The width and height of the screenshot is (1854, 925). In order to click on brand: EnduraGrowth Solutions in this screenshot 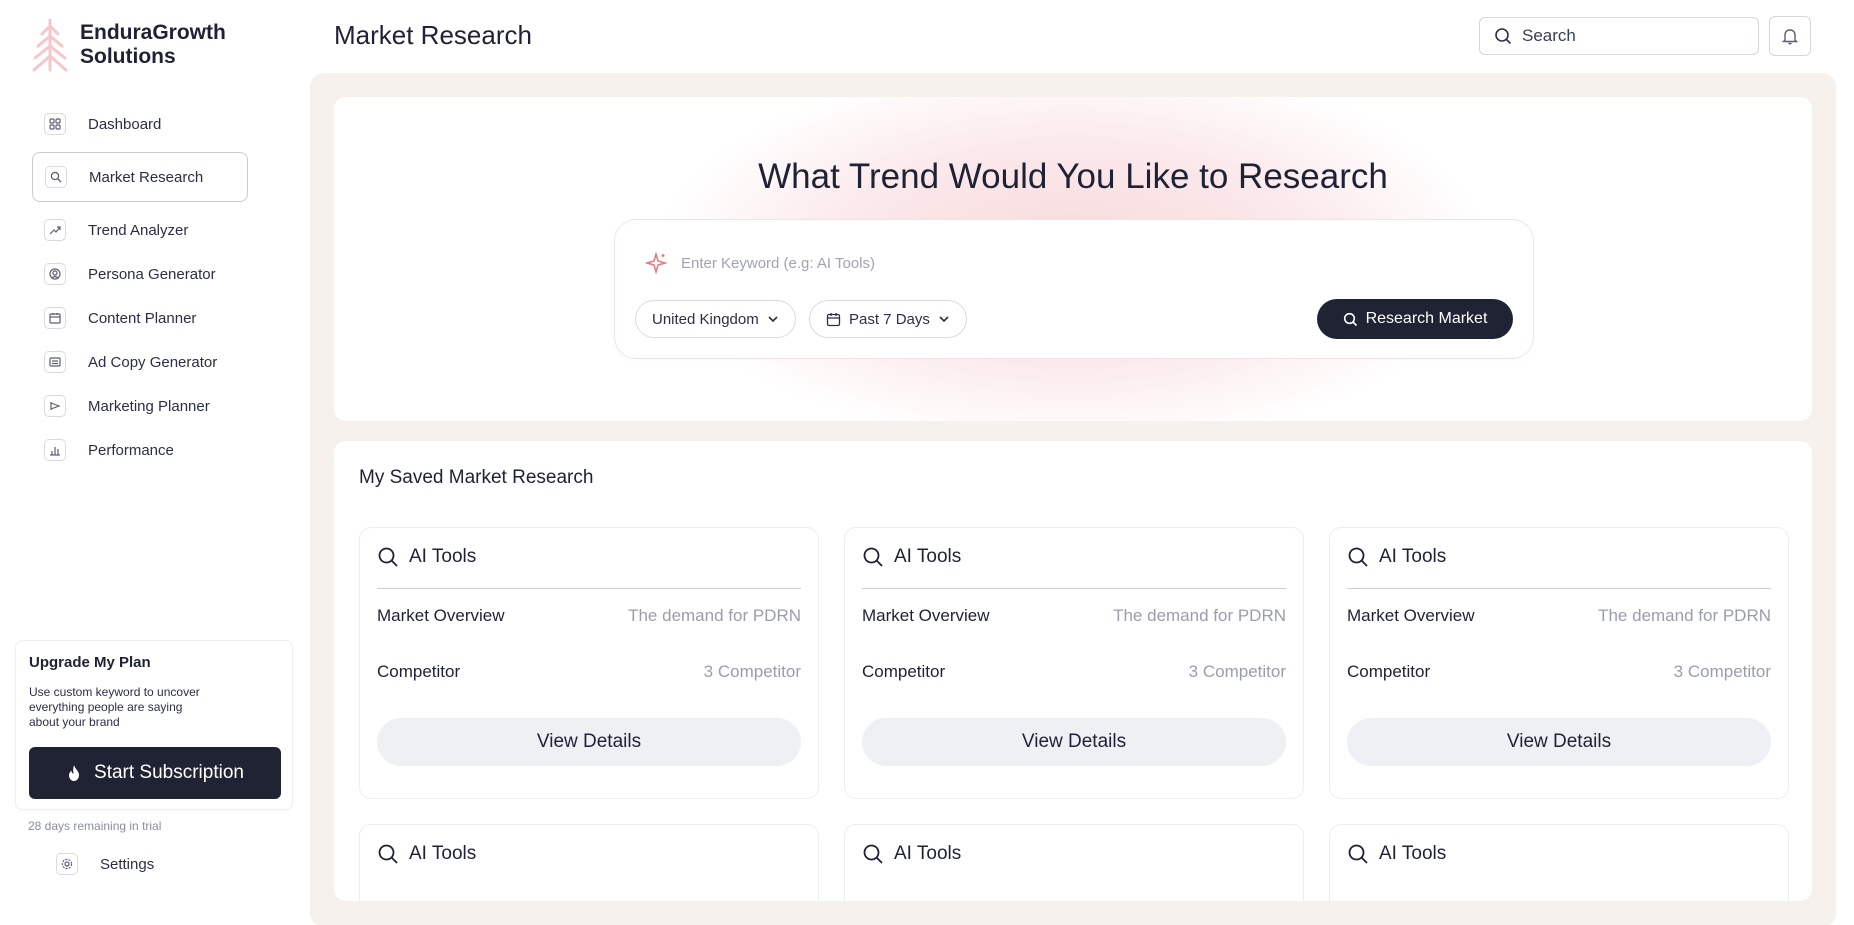, I will do `click(135, 44)`.